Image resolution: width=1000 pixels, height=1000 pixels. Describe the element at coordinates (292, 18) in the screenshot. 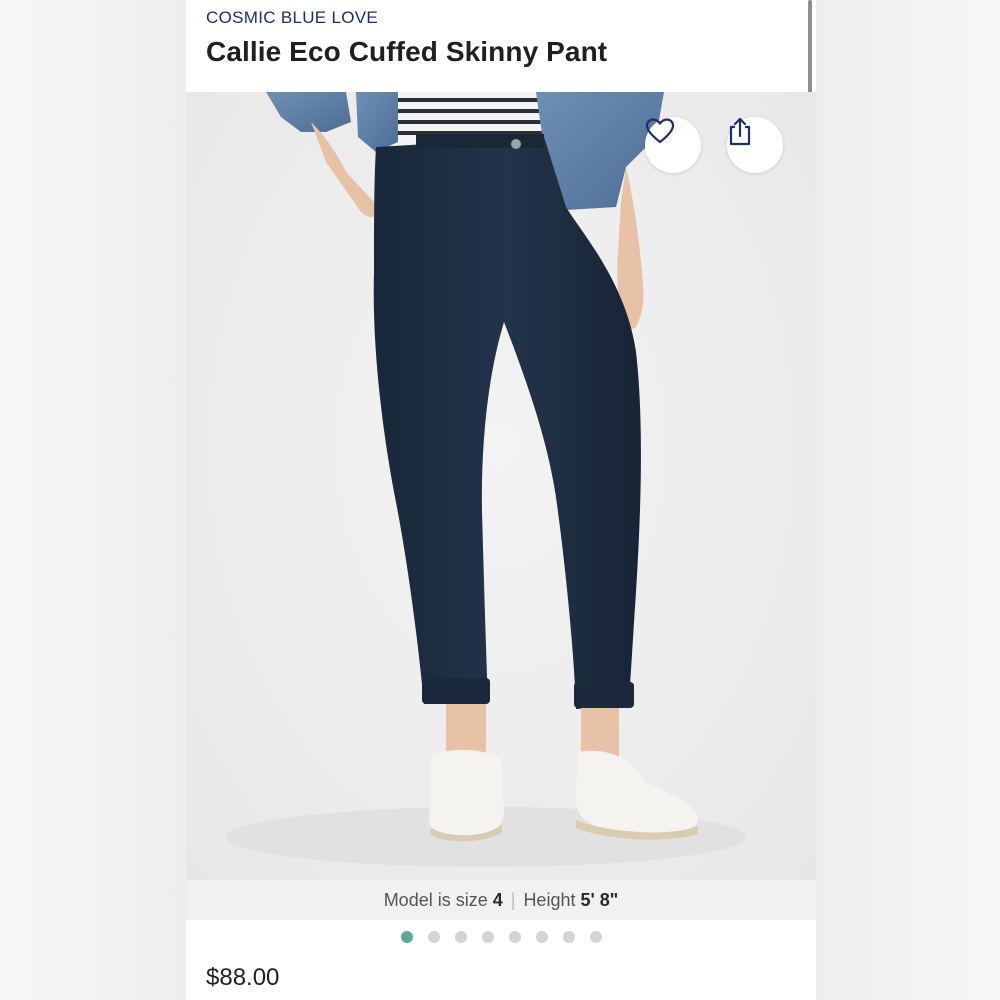

I see `brand-link: COSMIC BLUE LOVE` at that location.